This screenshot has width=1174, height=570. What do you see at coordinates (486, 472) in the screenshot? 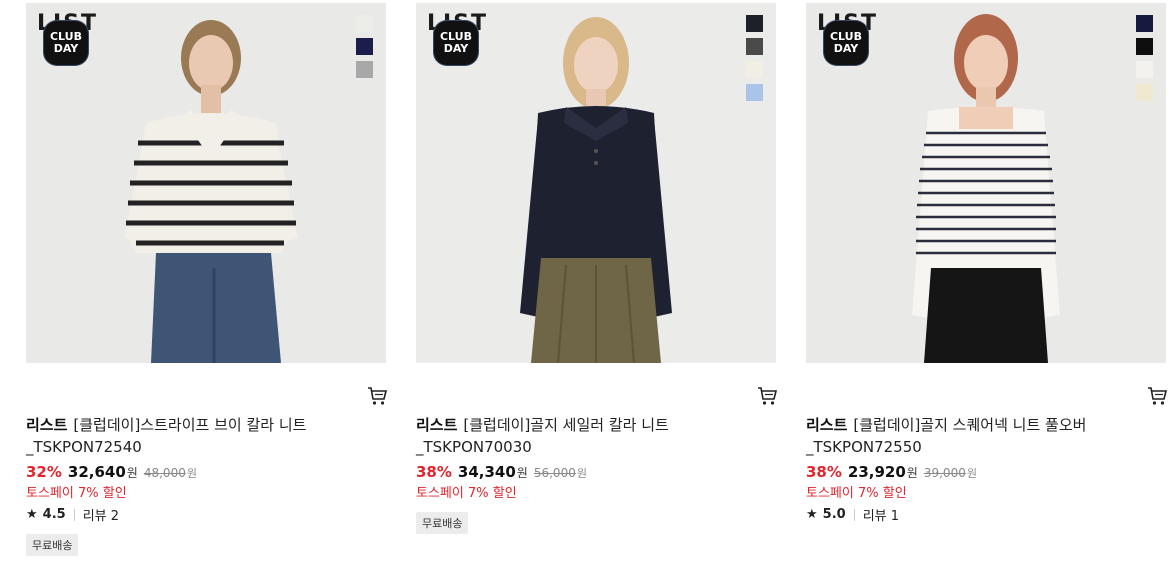
I see `sale-price: 34,340` at bounding box center [486, 472].